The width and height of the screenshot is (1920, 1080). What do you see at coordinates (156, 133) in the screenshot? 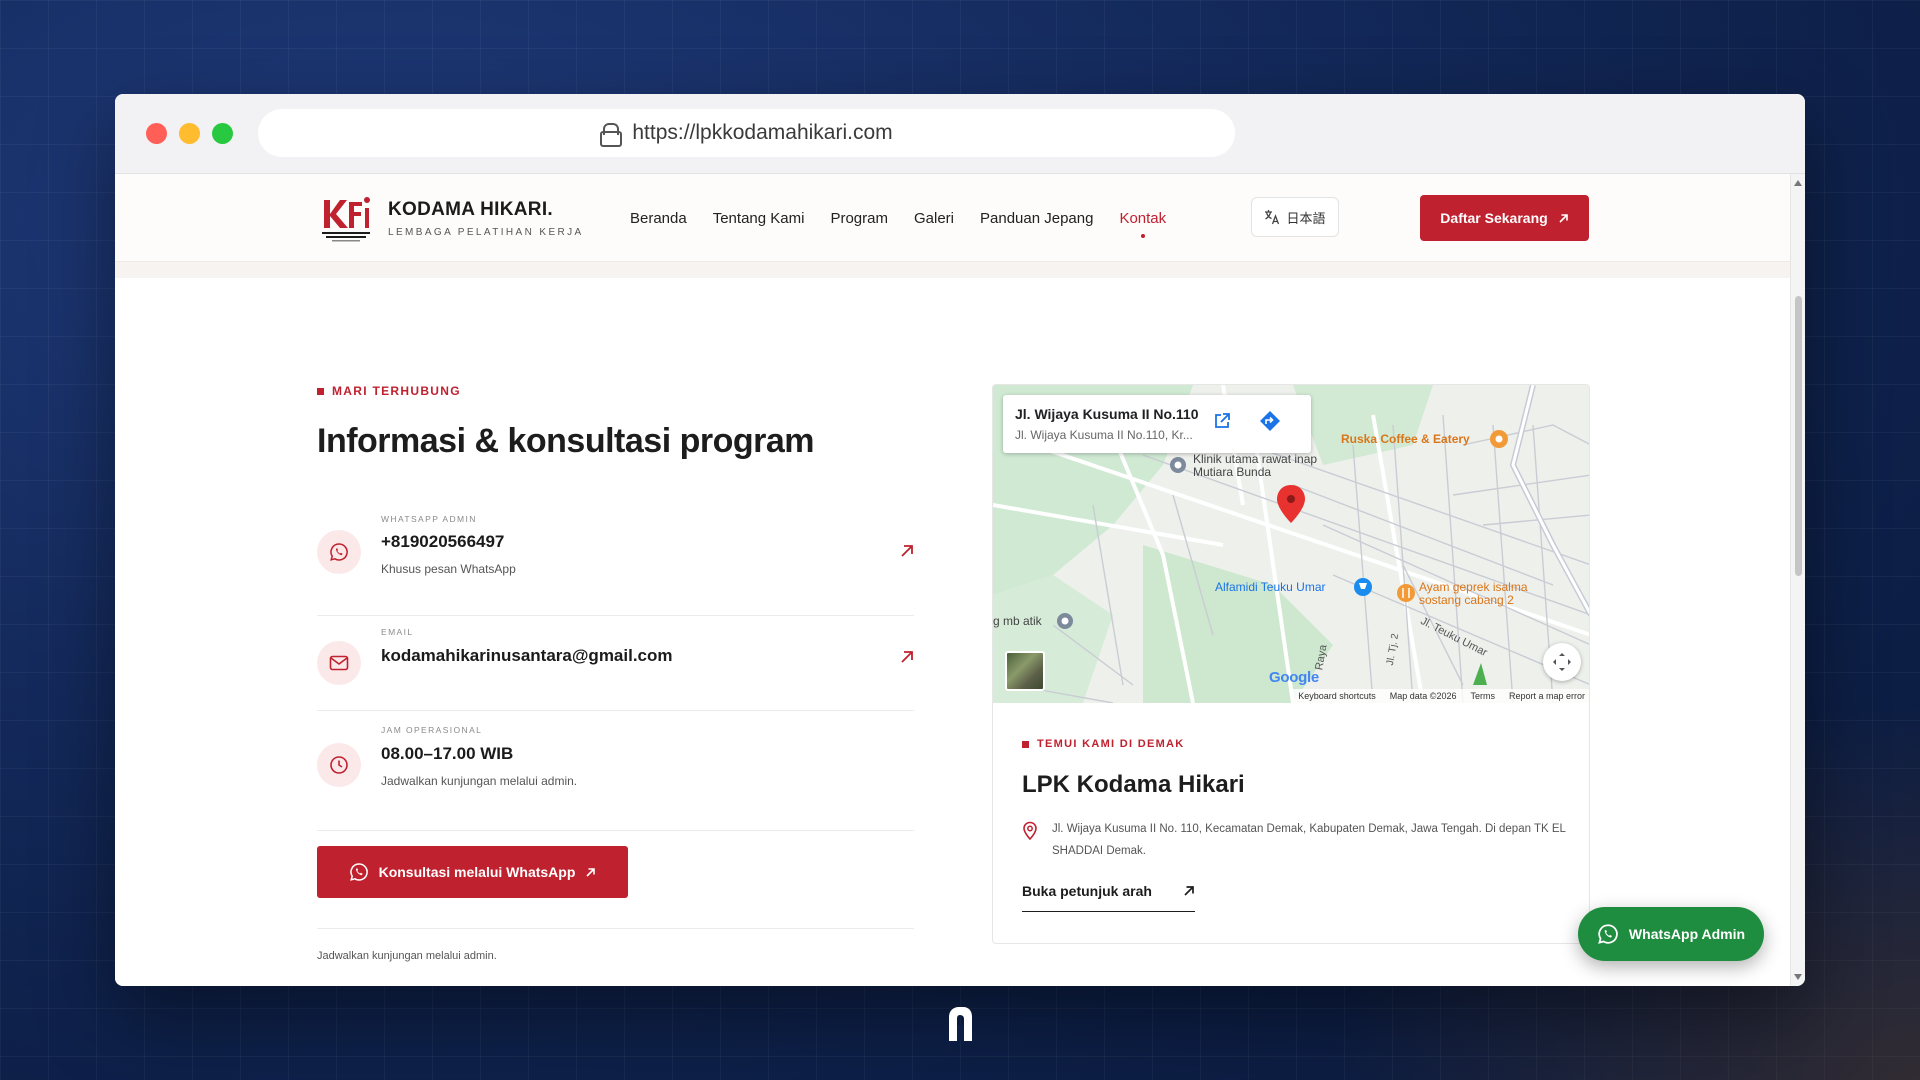
I see `close-window-button` at bounding box center [156, 133].